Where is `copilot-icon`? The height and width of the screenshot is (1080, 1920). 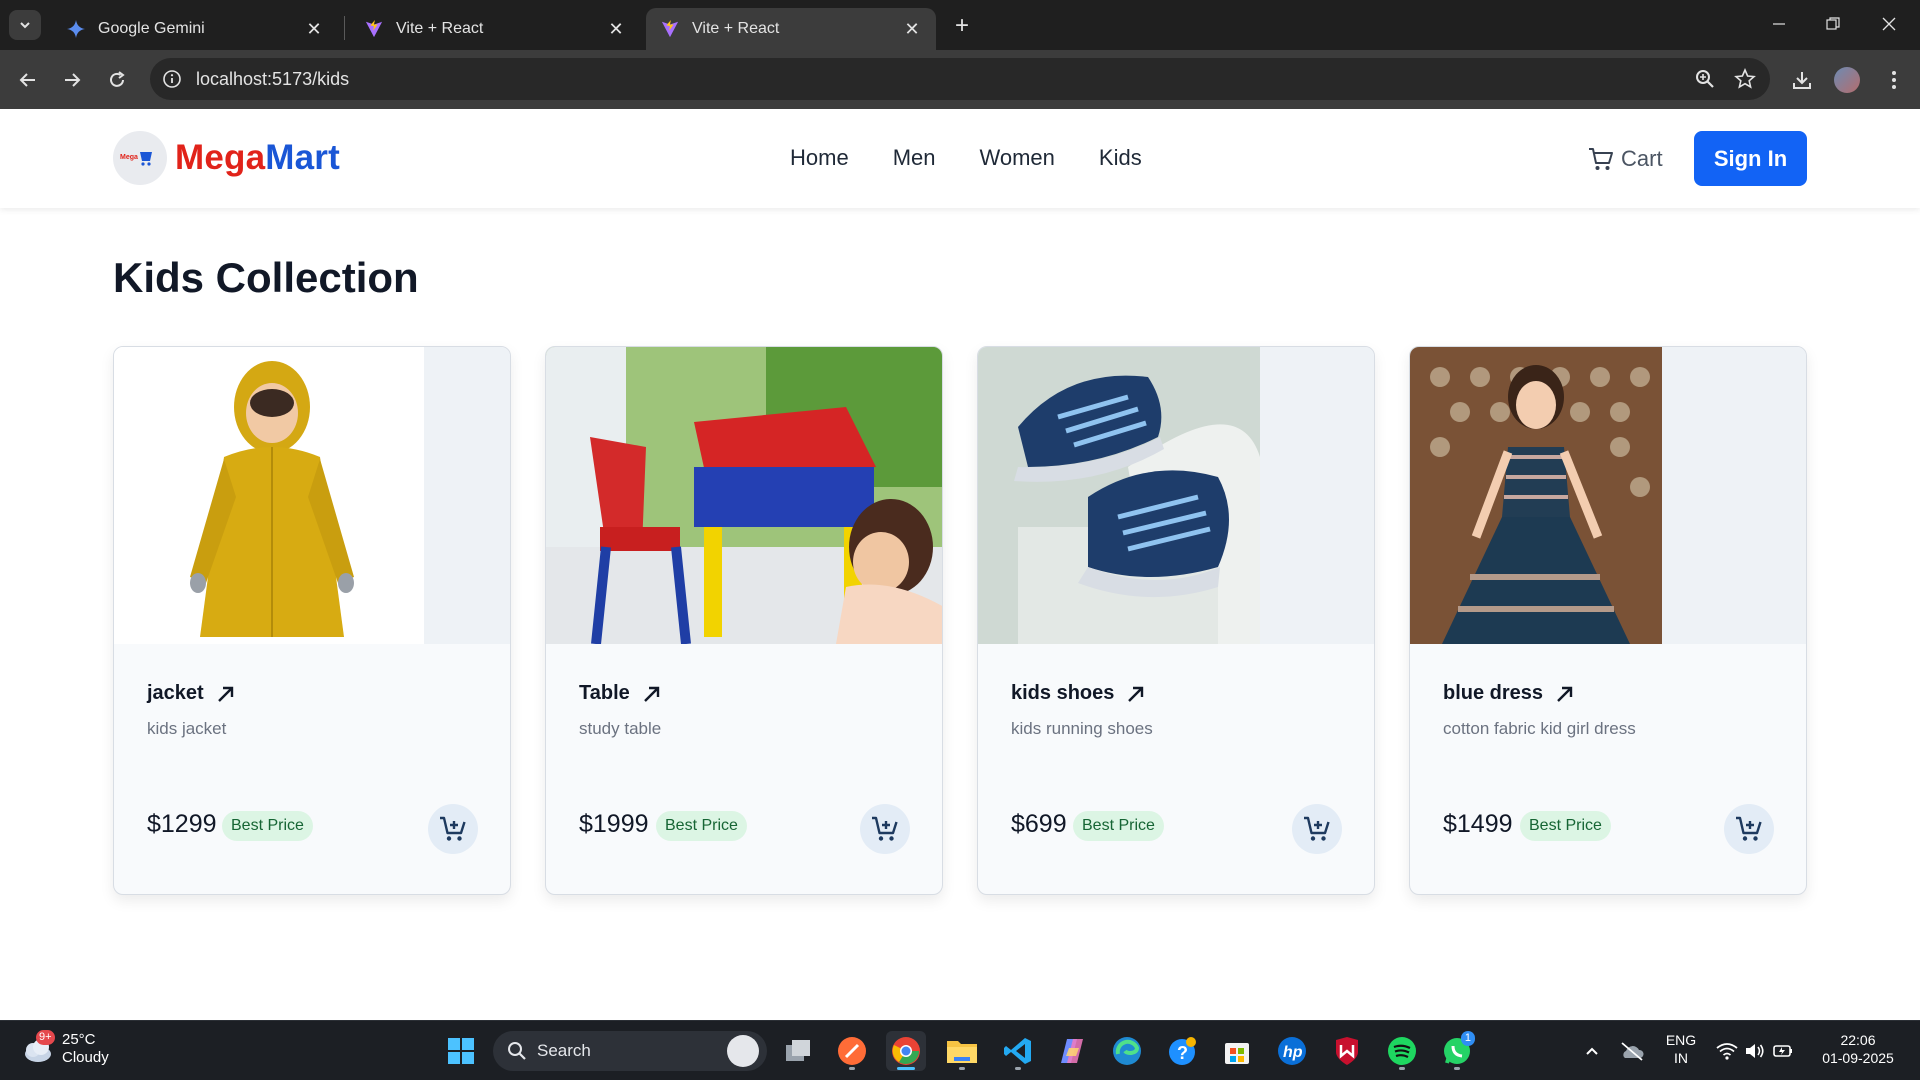
copilot-icon is located at coordinates (1072, 1051).